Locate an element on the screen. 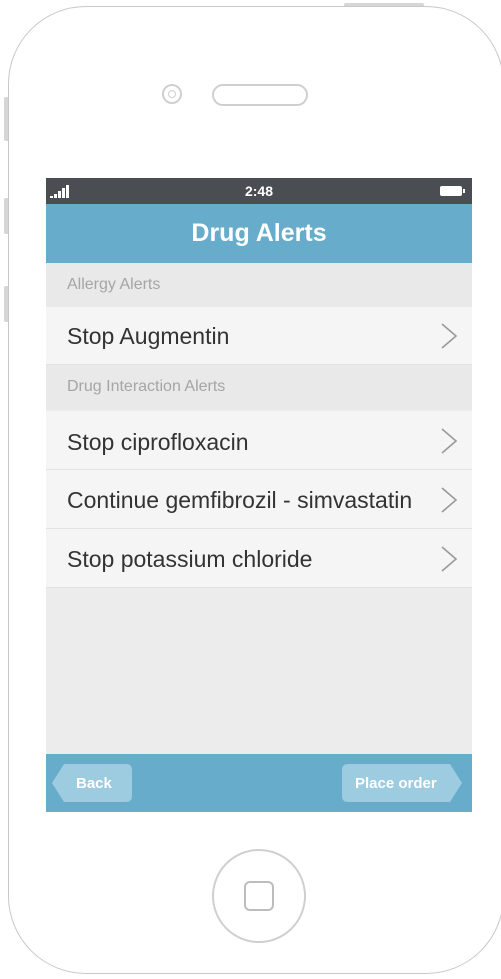  place-order-button-label: Place order is located at coordinates (396, 783).